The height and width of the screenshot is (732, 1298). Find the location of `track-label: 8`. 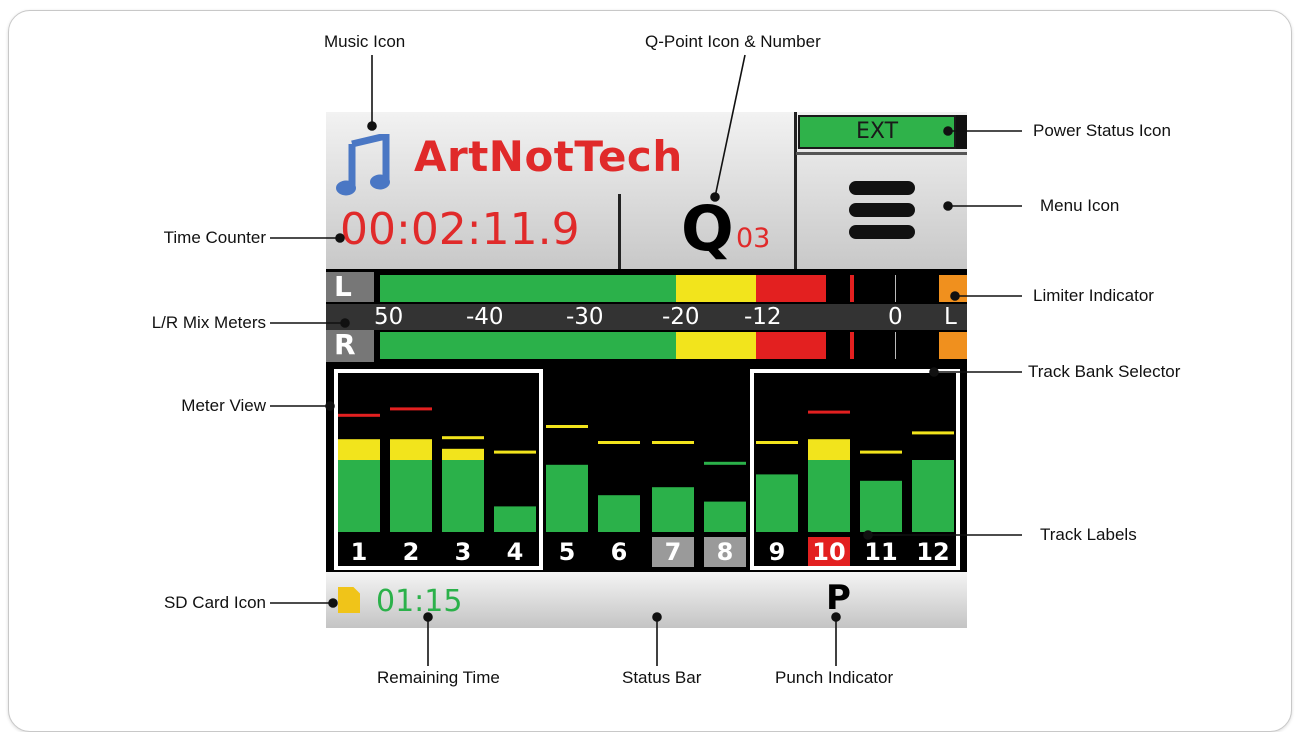

track-label: 8 is located at coordinates (725, 552).